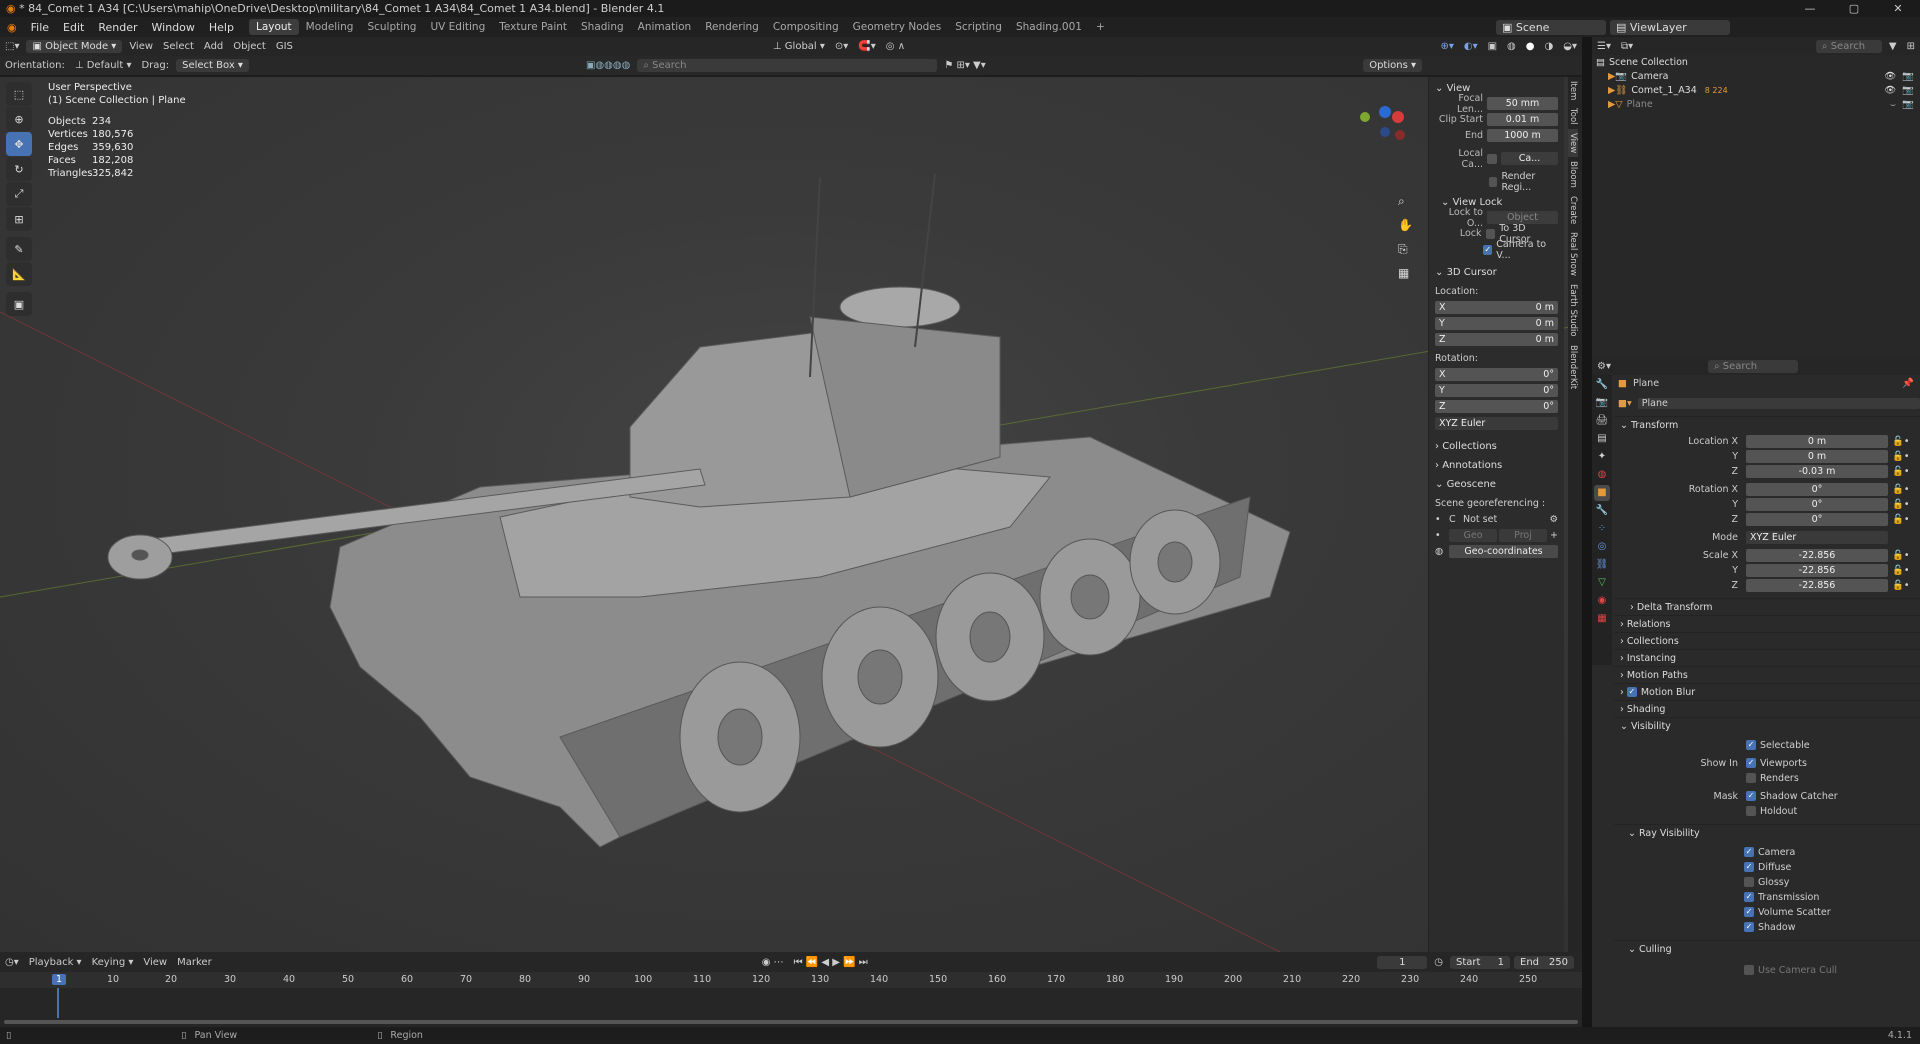  I want to click on new-collection-icon: ⊞, so click(1911, 46).